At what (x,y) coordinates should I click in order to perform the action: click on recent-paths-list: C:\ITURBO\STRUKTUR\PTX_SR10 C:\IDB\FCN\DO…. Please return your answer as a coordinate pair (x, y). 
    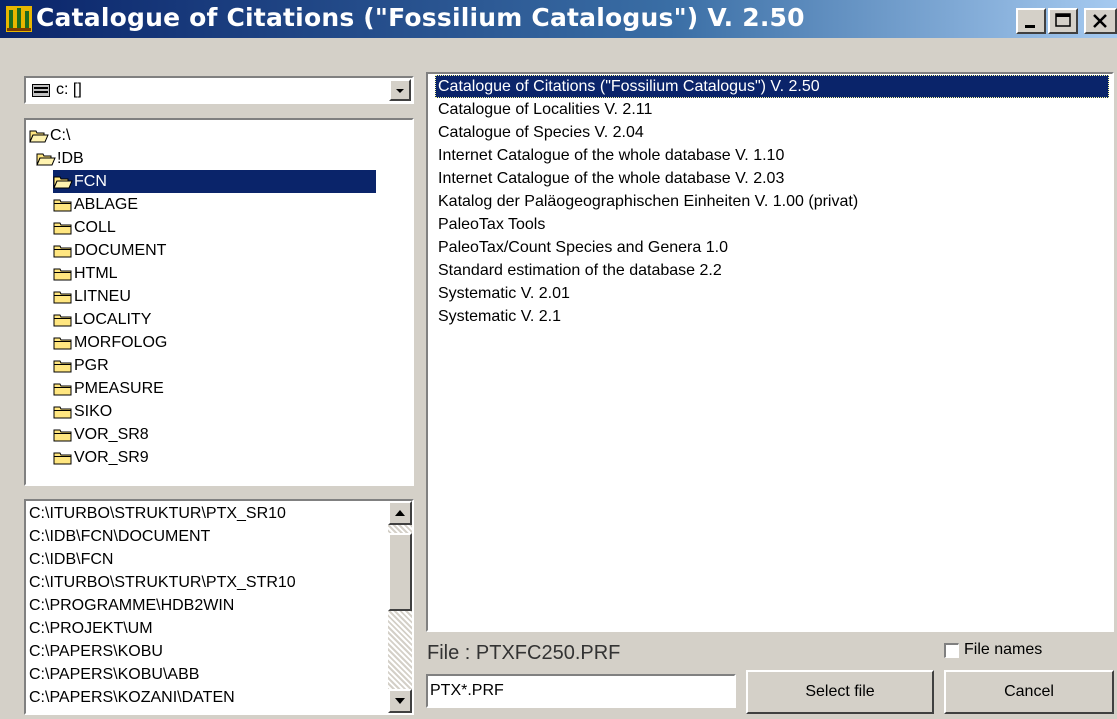
    Looking at the image, I should click on (219, 607).